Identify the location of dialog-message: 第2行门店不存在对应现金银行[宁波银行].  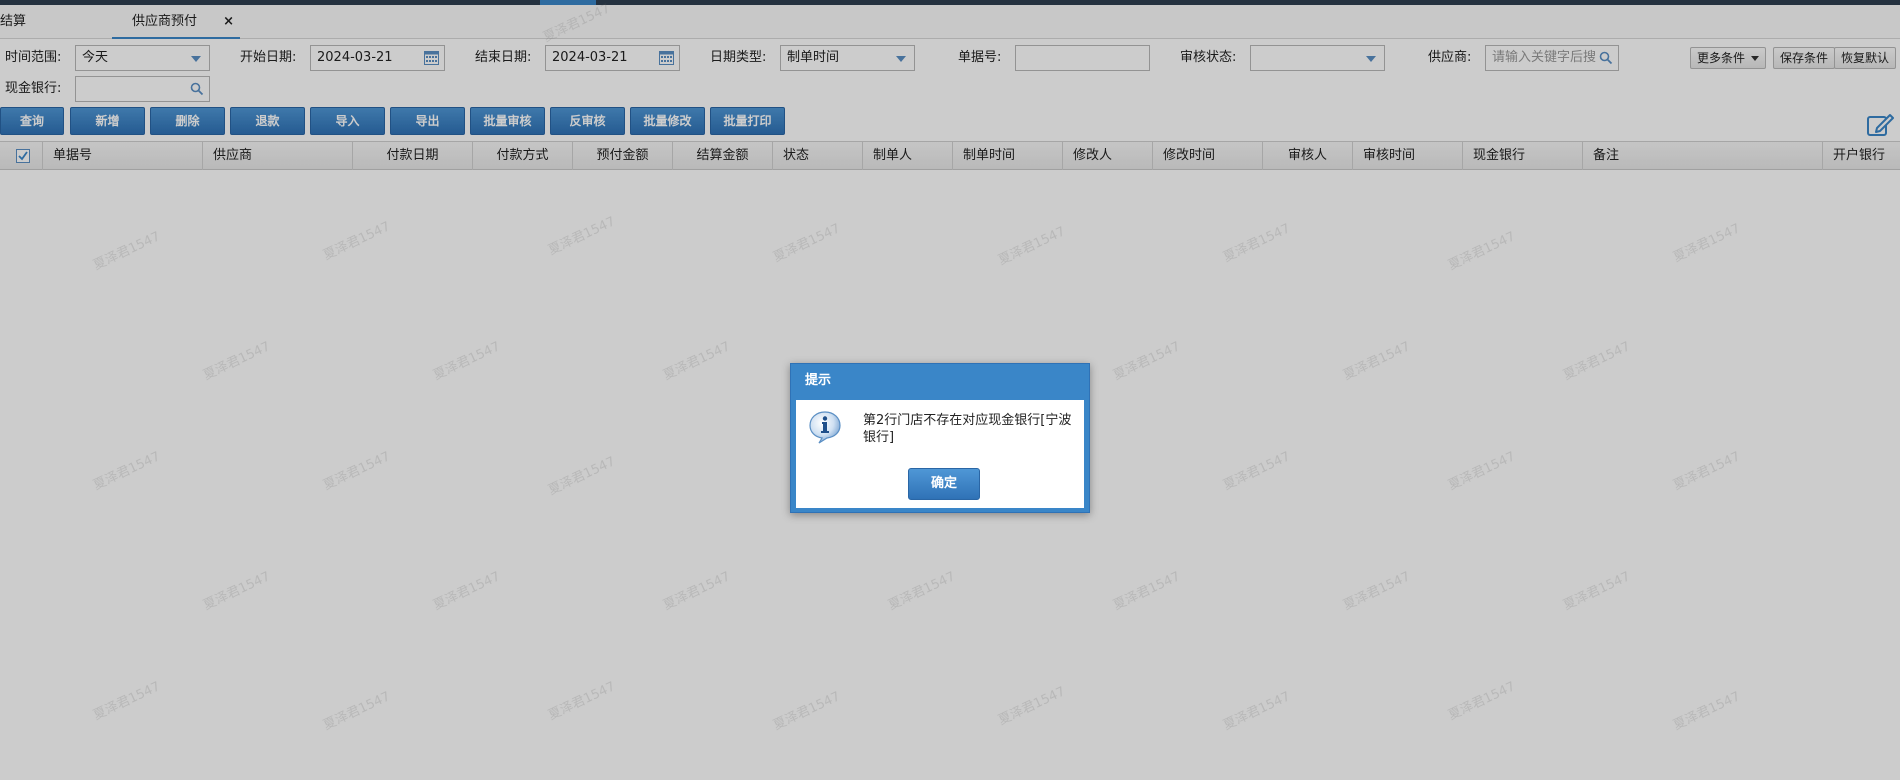
(967, 429).